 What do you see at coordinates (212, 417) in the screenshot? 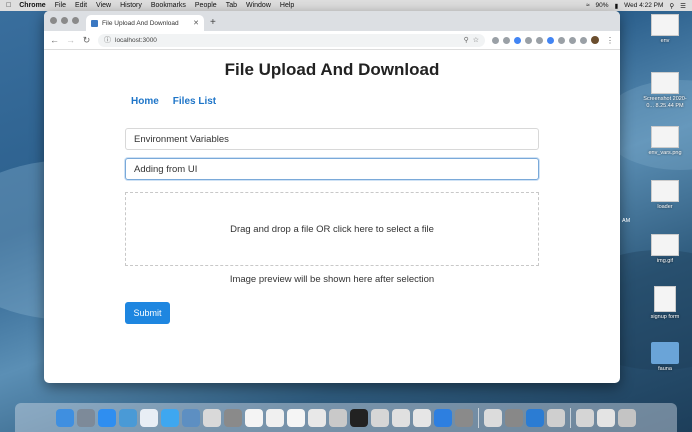
I see `photos-icon` at bounding box center [212, 417].